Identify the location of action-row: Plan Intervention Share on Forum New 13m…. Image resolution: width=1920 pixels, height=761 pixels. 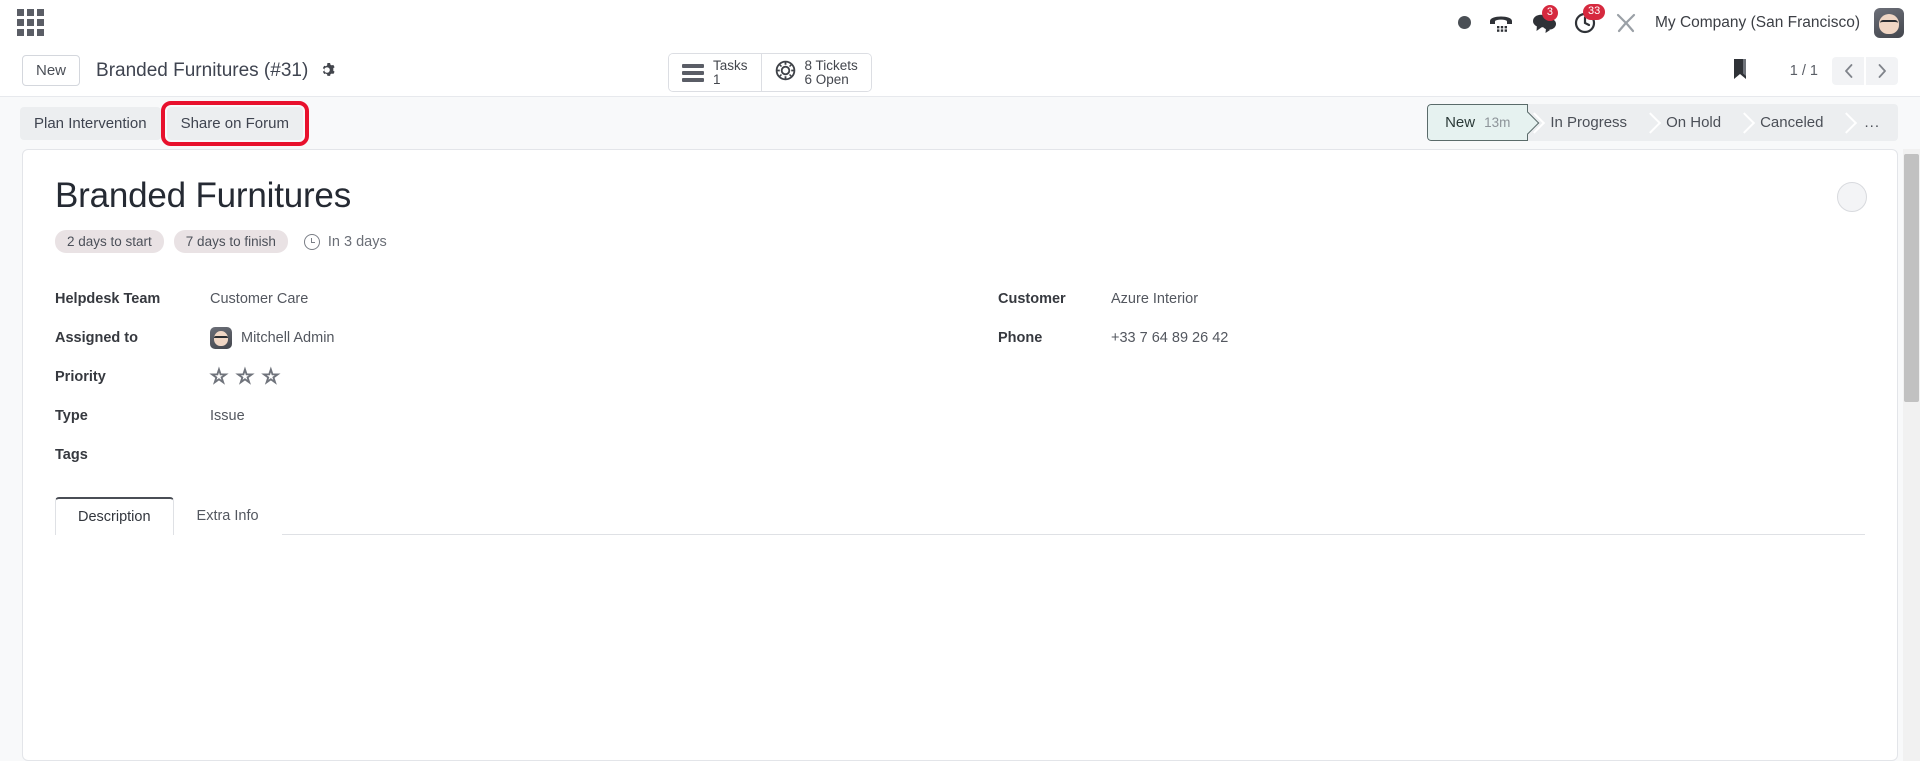
(960, 123).